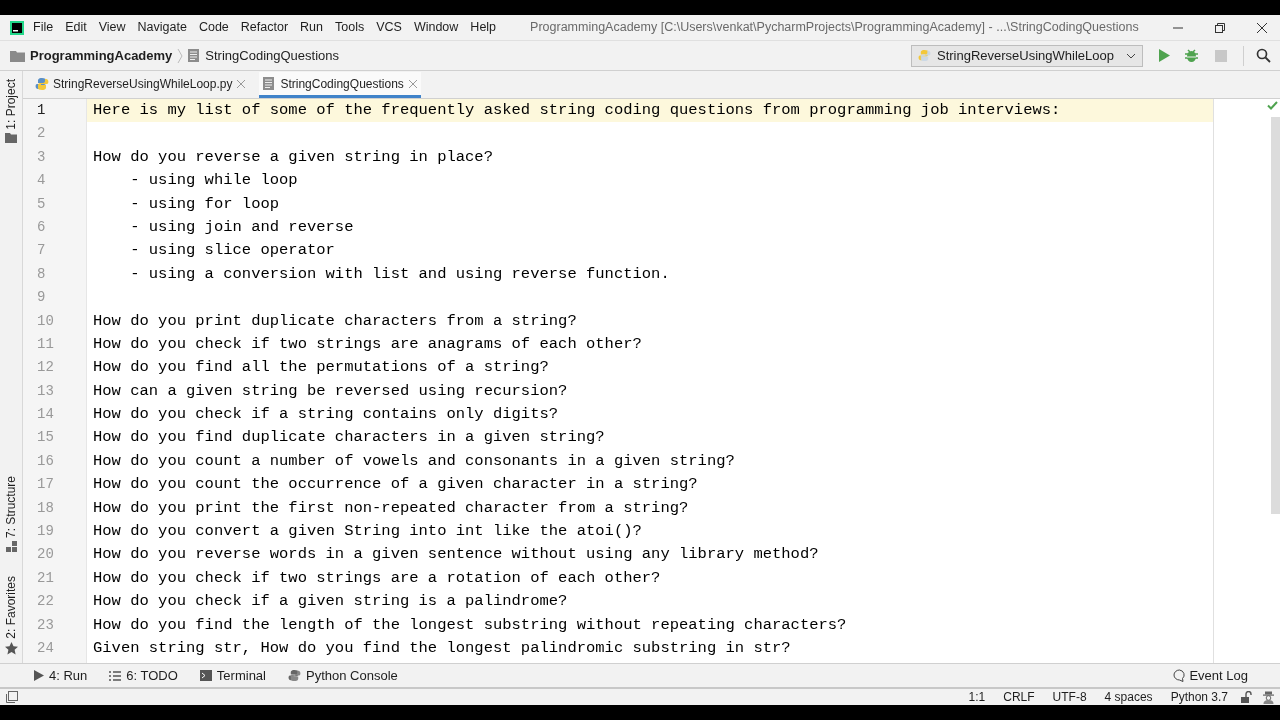  Describe the element at coordinates (204, 203) in the screenshot. I see `code-line: - using for loop` at that location.